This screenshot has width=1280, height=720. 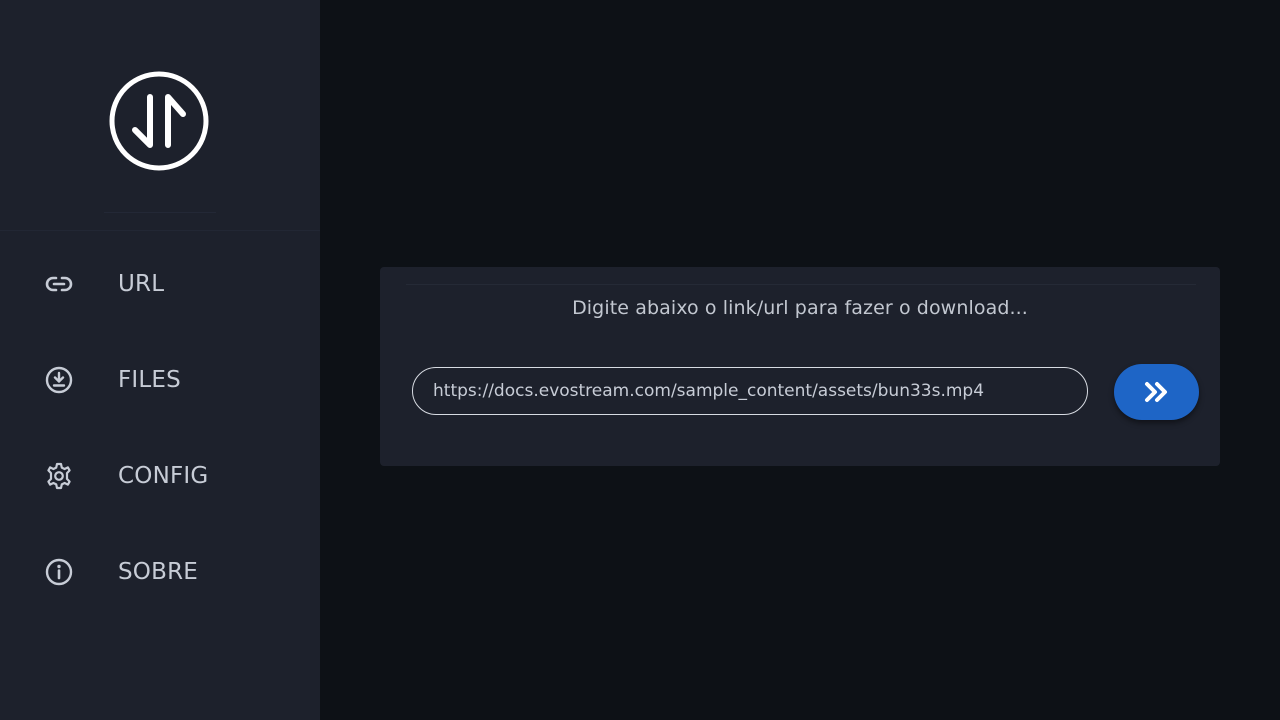 I want to click on app-logo-icon, so click(x=159, y=121).